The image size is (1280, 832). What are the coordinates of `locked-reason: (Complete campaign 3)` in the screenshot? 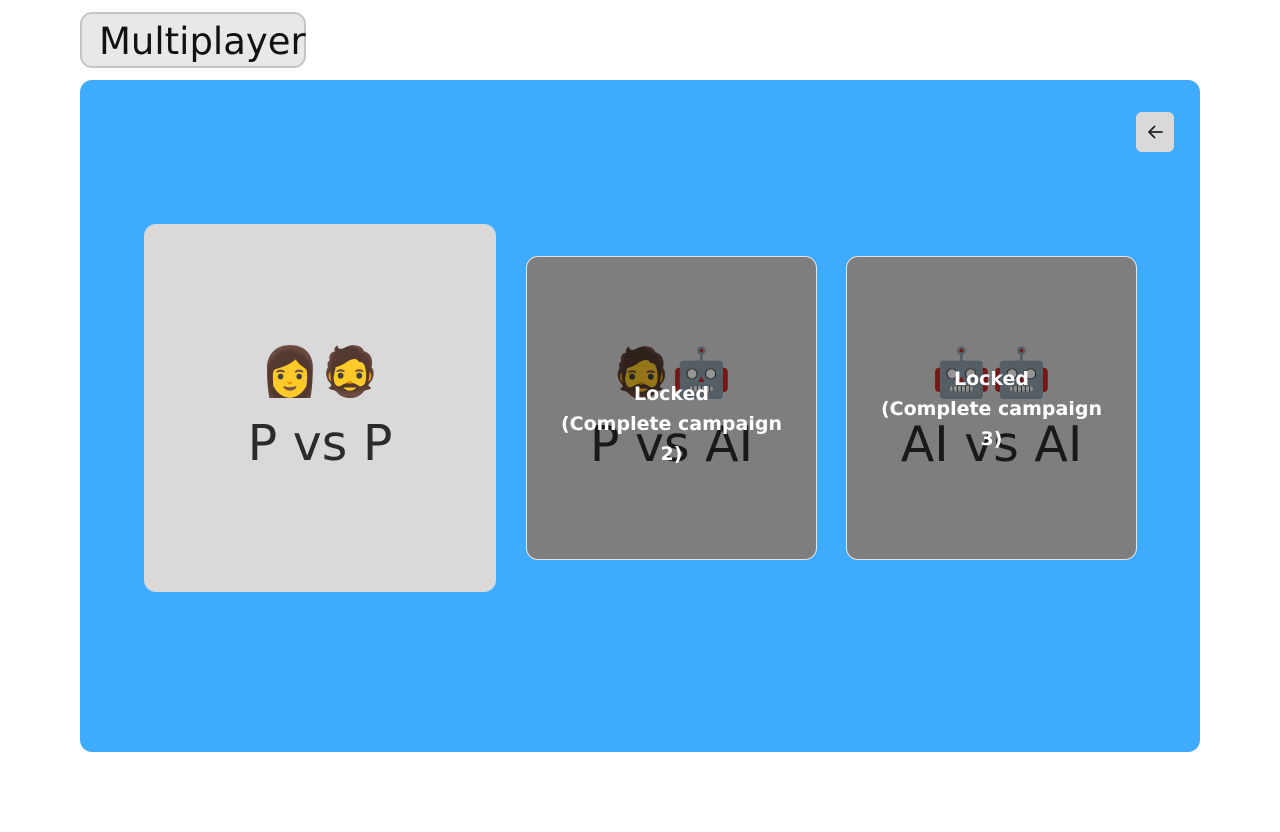 It's located at (991, 424).